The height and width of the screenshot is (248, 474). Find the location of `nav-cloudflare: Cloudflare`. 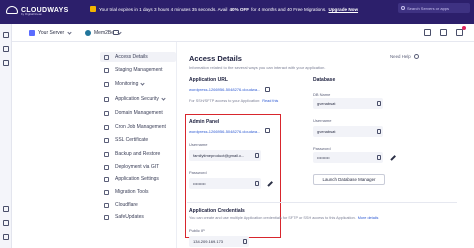

nav-cloudflare: Cloudflare is located at coordinates (138, 205).